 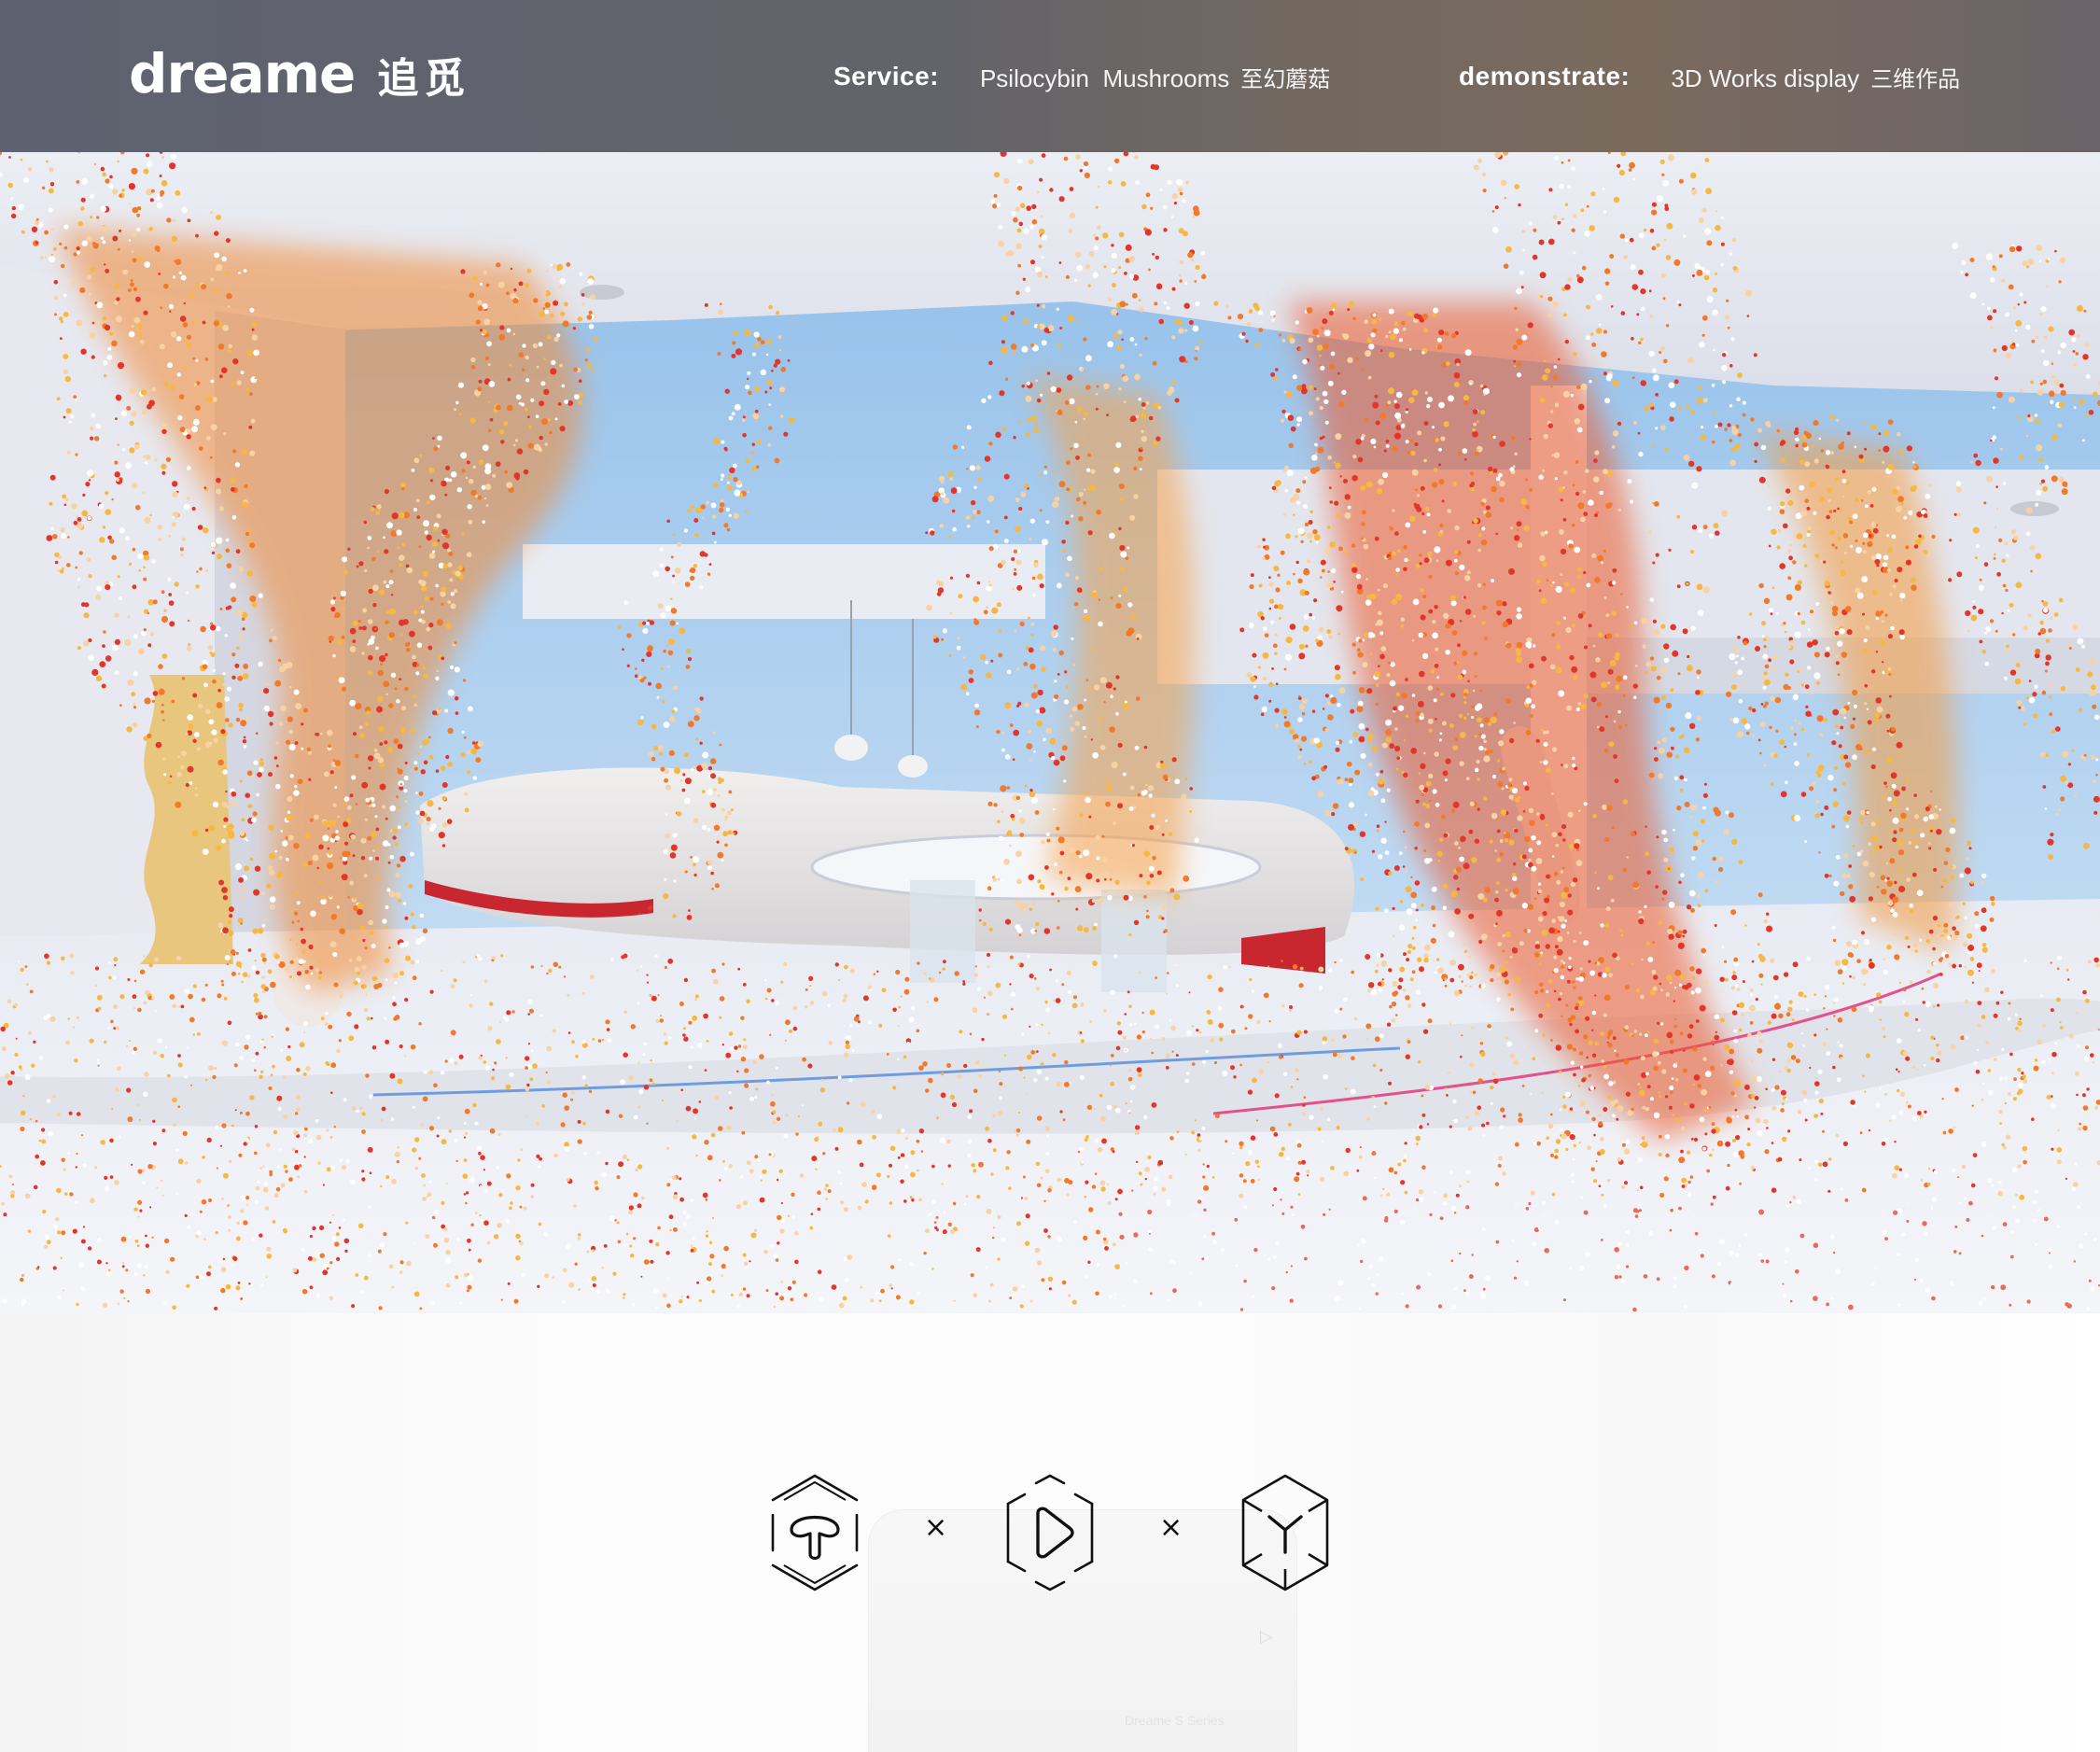 I want to click on psilocybin-mushrooms-link: Psilocybin Mushrooms 至幻蘑菇, so click(x=1155, y=77).